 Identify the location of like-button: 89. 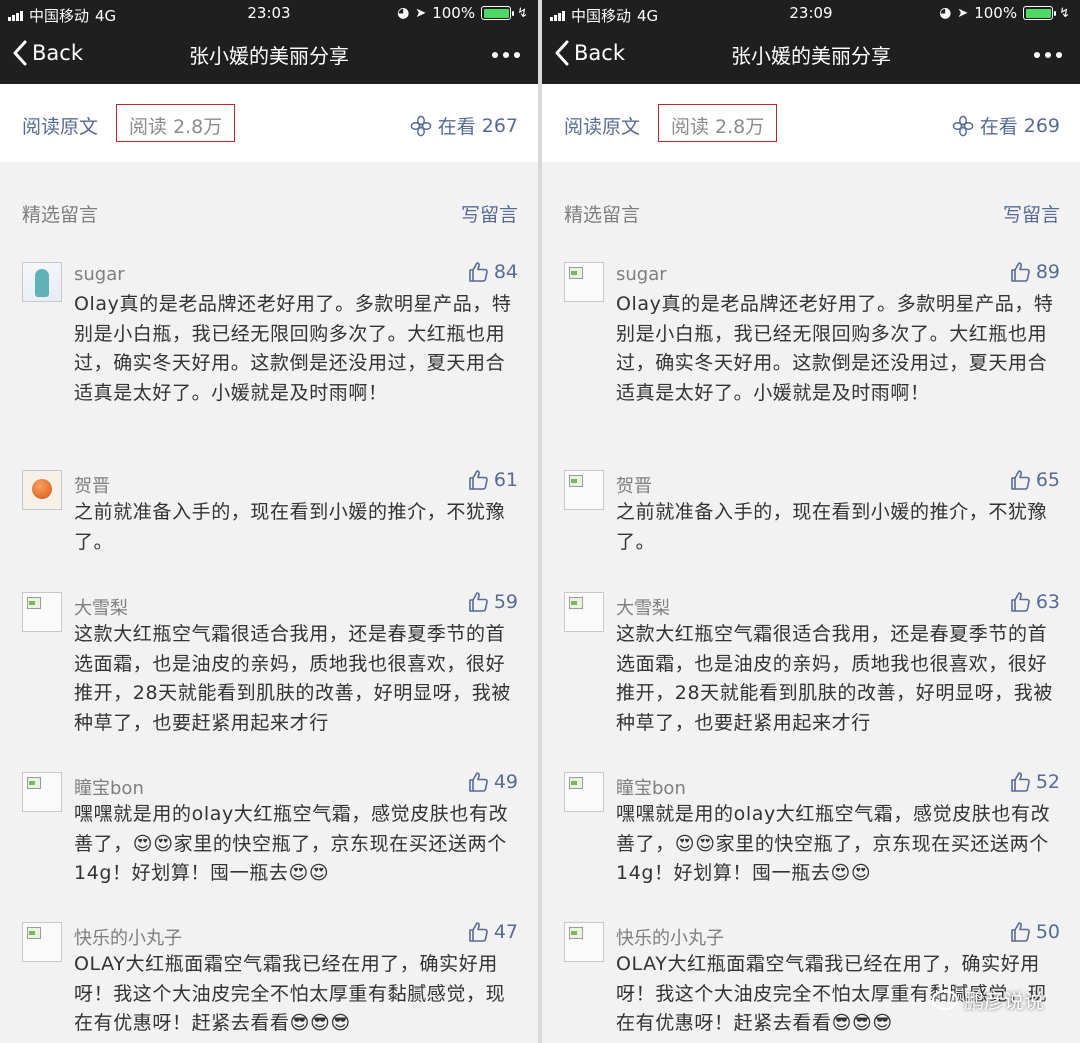
(1034, 272).